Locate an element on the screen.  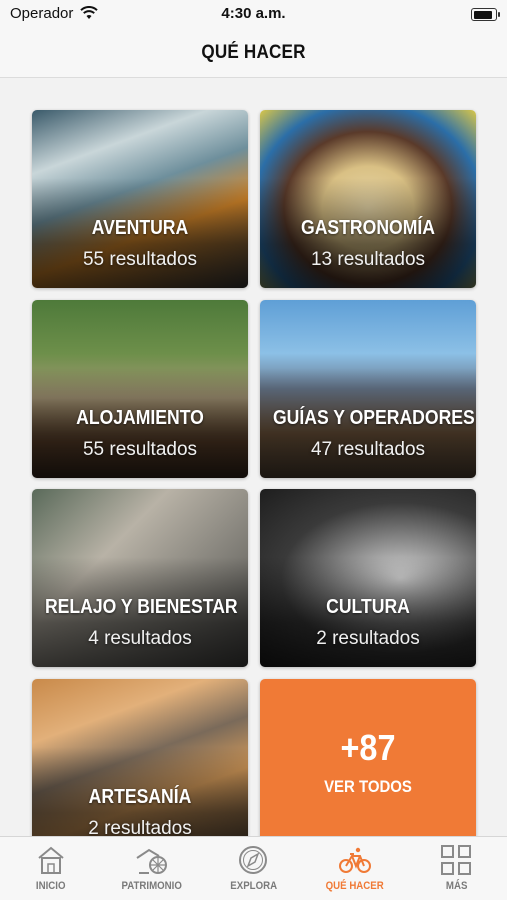
navigation-bar: QUÉ HACER is located at coordinates (253, 54).